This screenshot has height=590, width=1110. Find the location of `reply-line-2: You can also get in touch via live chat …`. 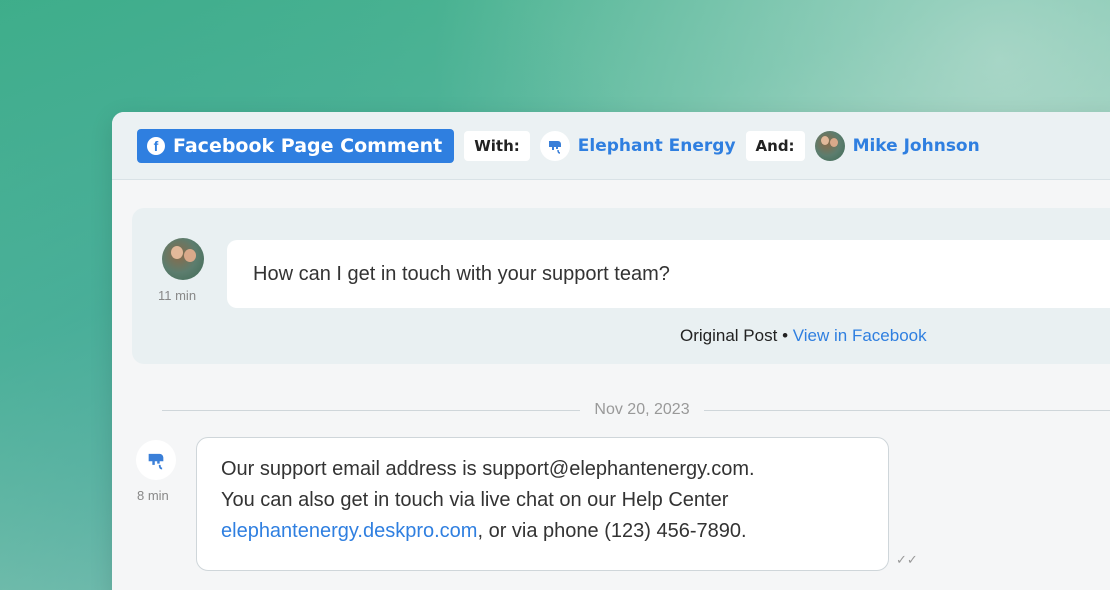

reply-line-2: You can also get in touch via live chat … is located at coordinates (475, 500).